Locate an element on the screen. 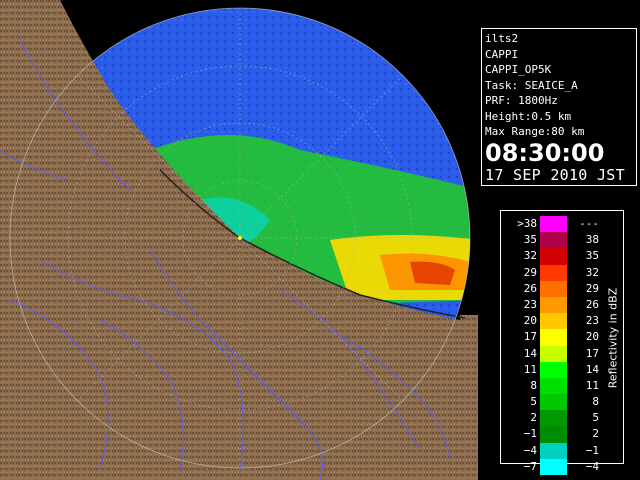 The height and width of the screenshot is (480, 640). legend-lower-bound: 14 is located at coordinates (530, 353).